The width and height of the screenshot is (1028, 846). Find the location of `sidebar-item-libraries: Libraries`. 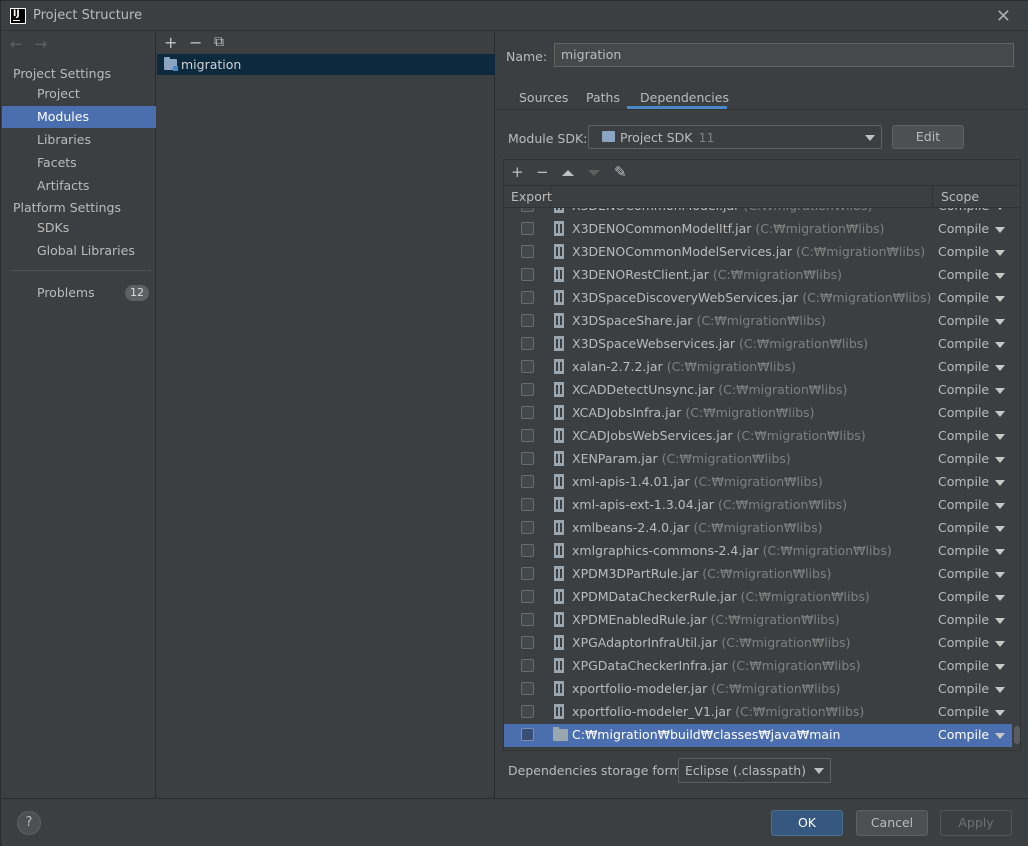

sidebar-item-libraries: Libraries is located at coordinates (79, 140).